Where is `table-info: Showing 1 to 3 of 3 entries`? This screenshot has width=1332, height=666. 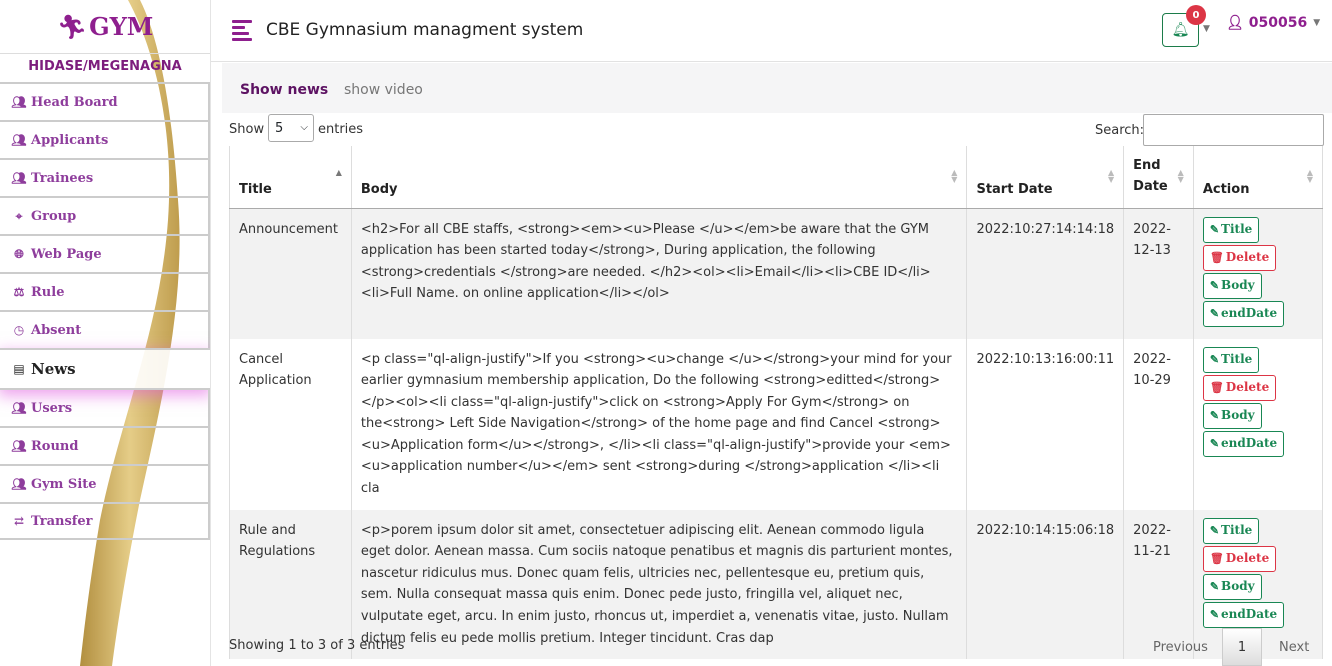 table-info: Showing 1 to 3 of 3 entries is located at coordinates (317, 645).